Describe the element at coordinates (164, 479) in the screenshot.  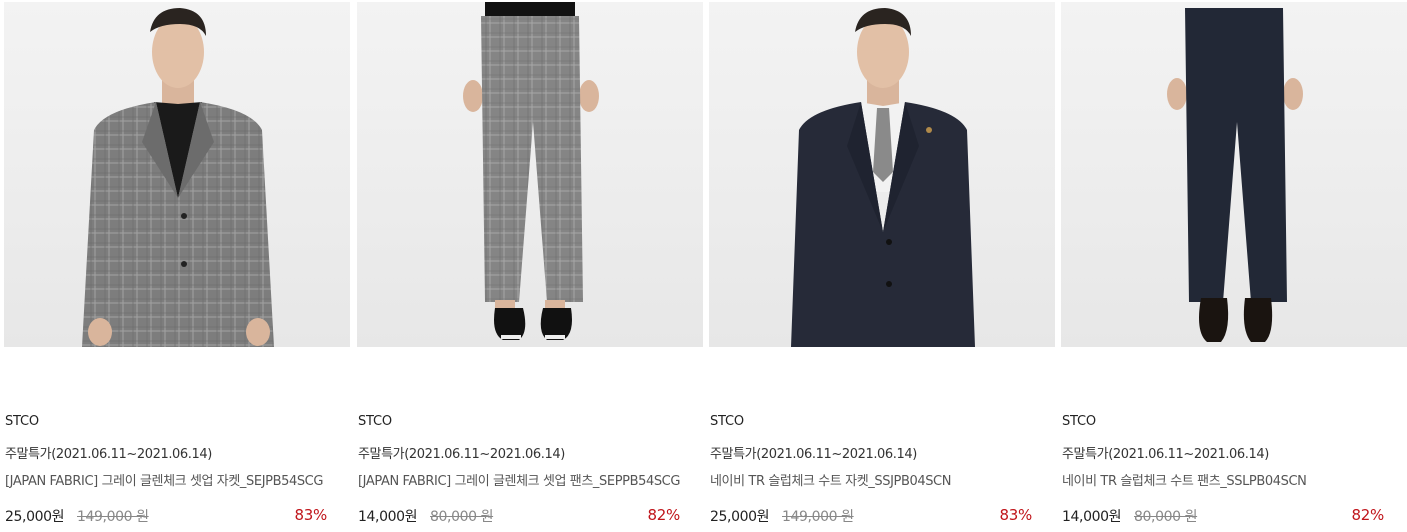
I see `product-name: [JAPAN FABRIC] 그레이 글렌체크 셋업 자켓_SEJPB54SCG` at that location.